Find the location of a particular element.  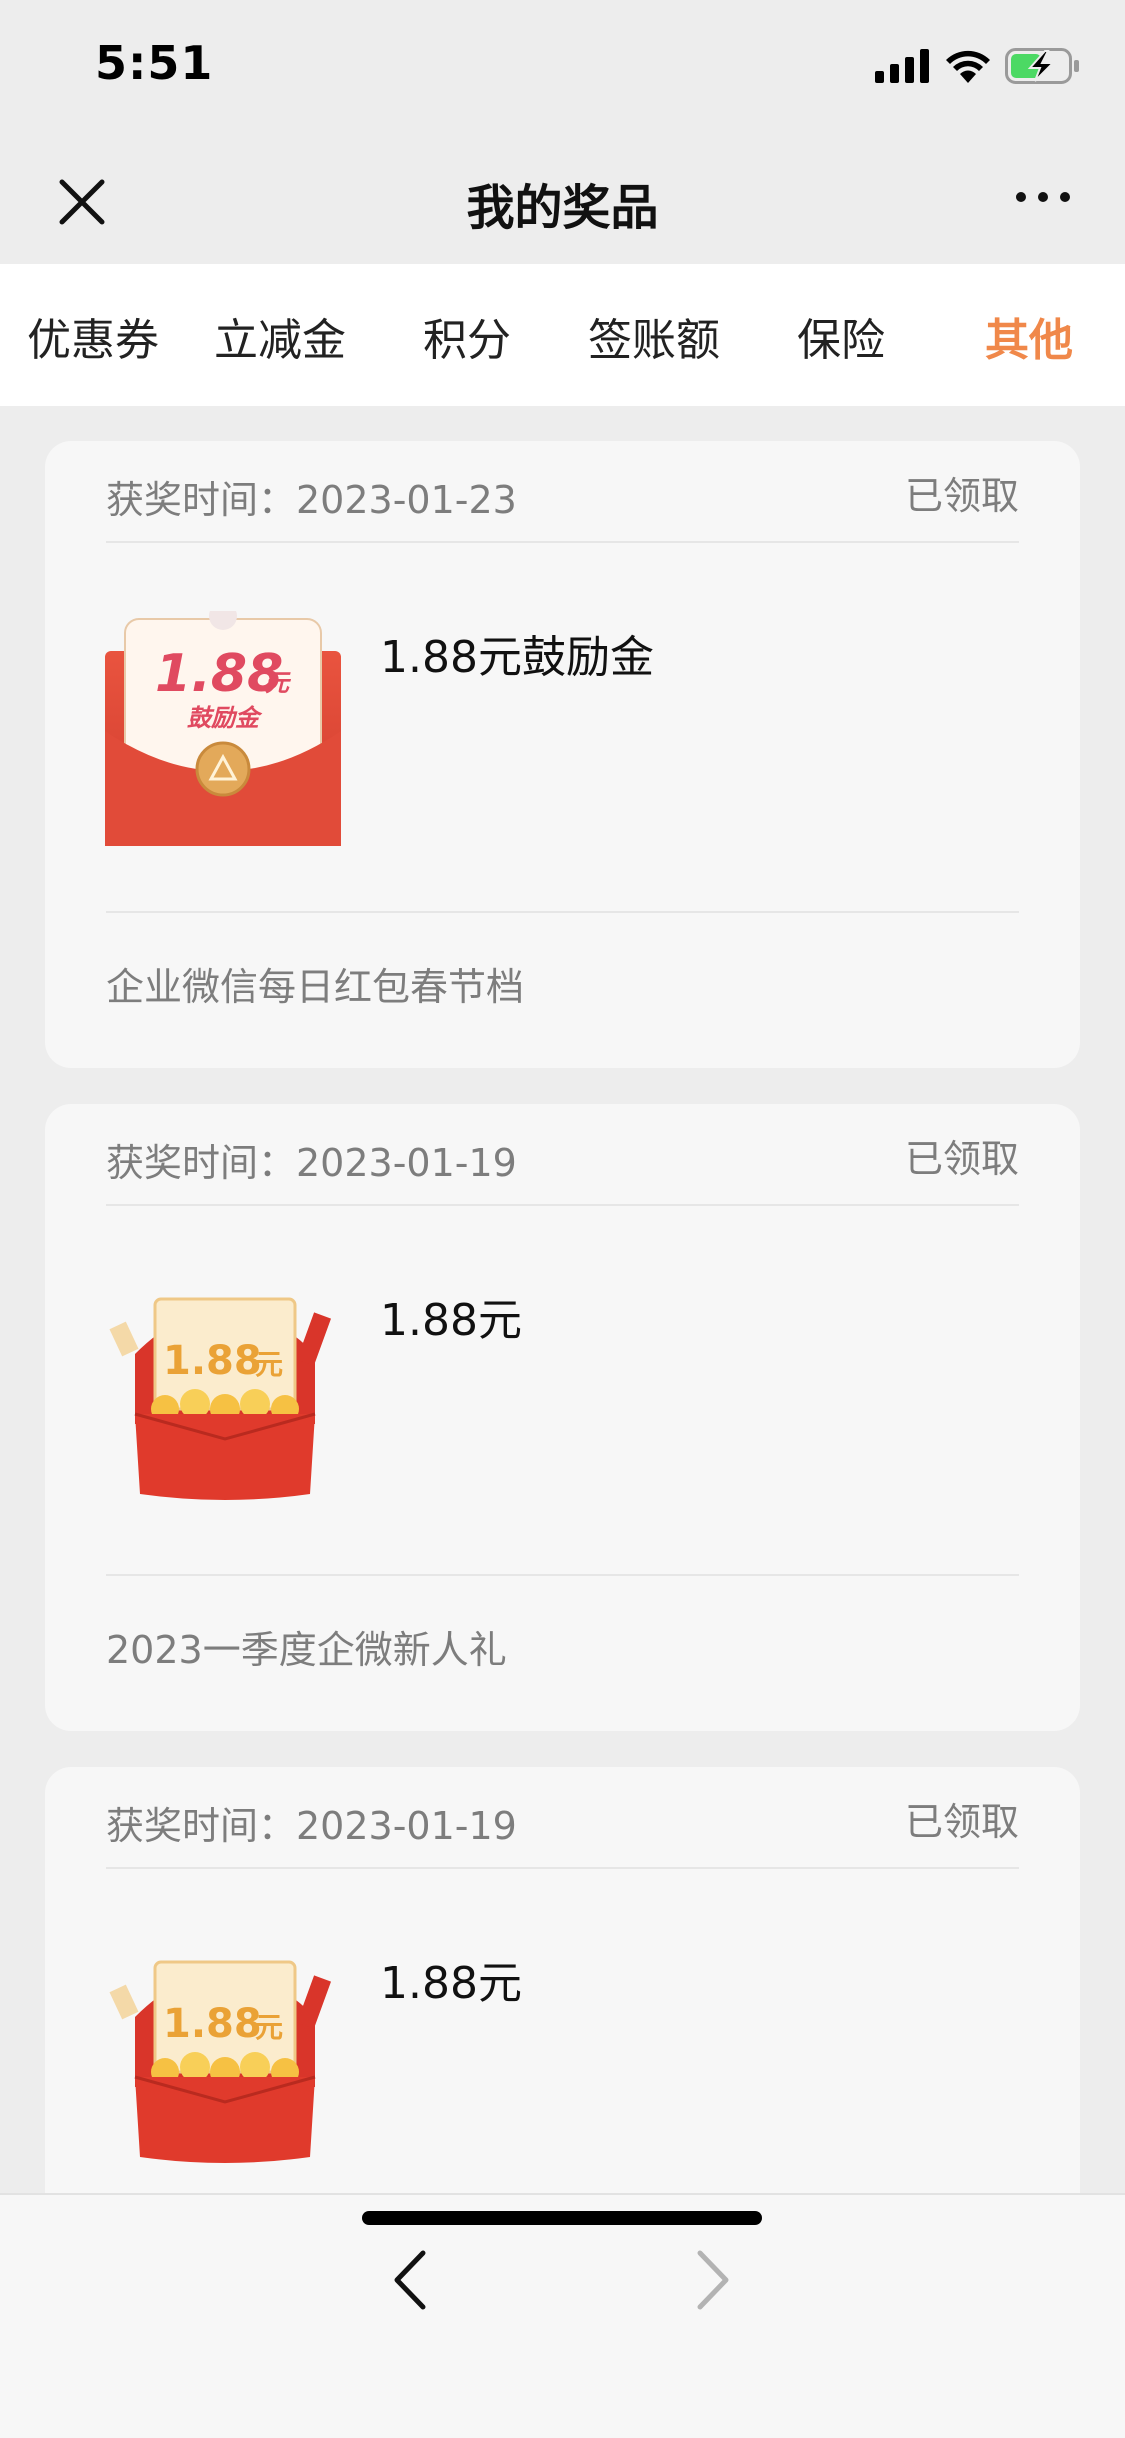

battery-charging-icon is located at coordinates (1042, 66).